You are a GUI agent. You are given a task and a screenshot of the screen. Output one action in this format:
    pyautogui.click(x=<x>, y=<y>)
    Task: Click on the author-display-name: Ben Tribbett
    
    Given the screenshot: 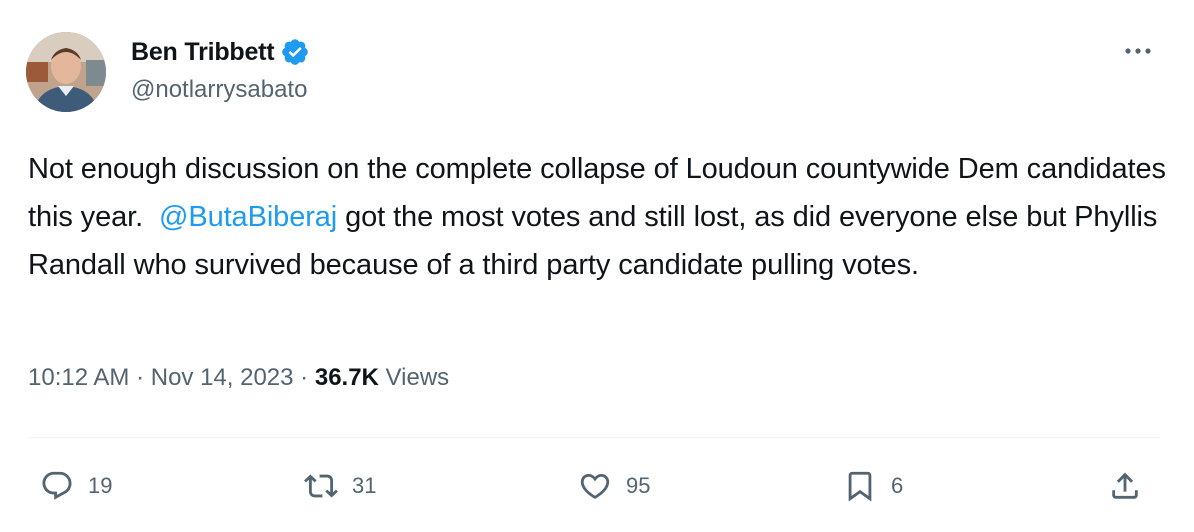 What is the action you would take?
    pyautogui.click(x=203, y=52)
    